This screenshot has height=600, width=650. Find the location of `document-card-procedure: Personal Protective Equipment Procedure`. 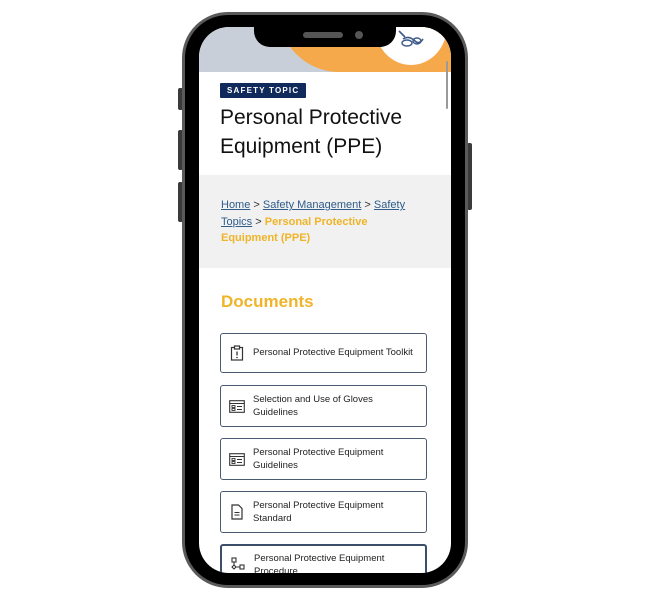

document-card-procedure: Personal Protective Equipment Procedure is located at coordinates (323, 558).